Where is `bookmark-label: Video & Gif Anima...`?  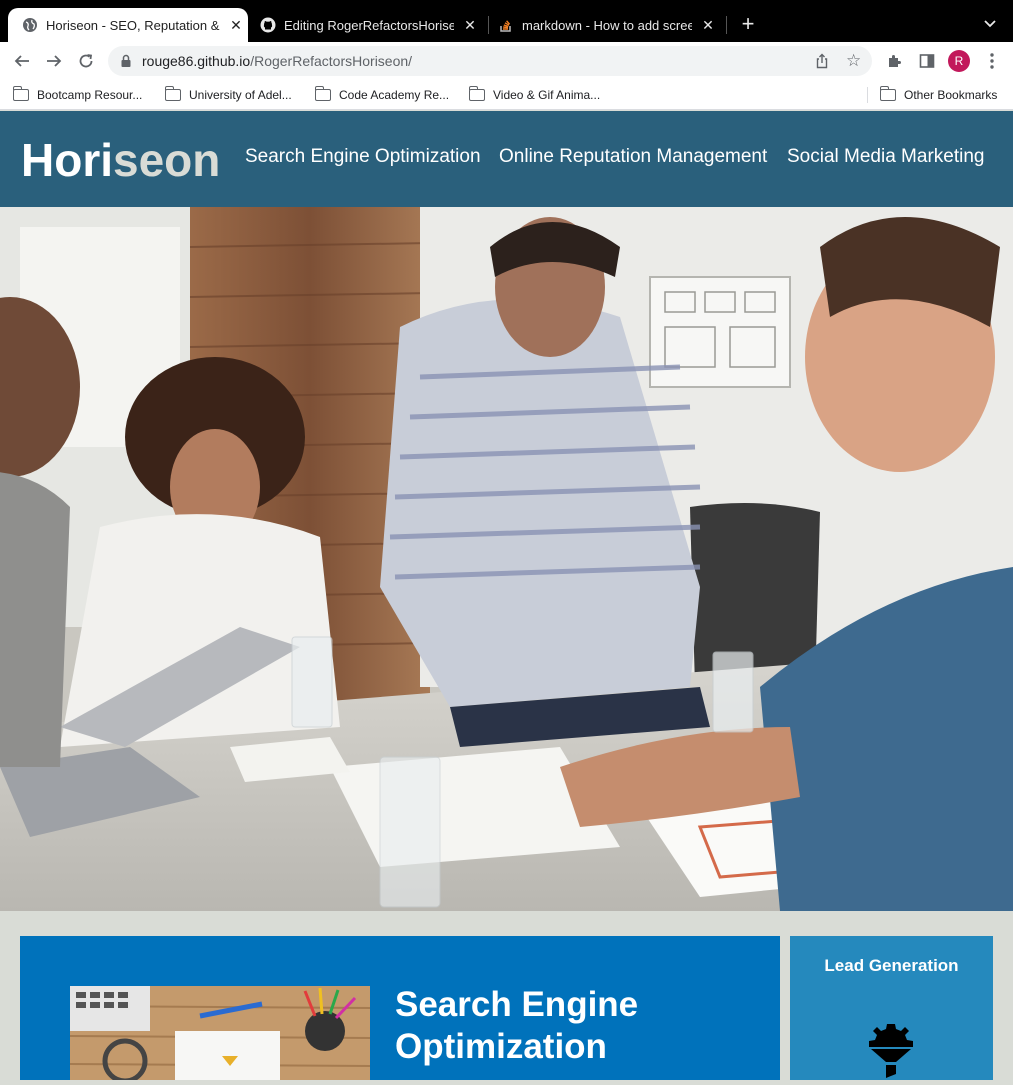 bookmark-label: Video & Gif Anima... is located at coordinates (547, 95).